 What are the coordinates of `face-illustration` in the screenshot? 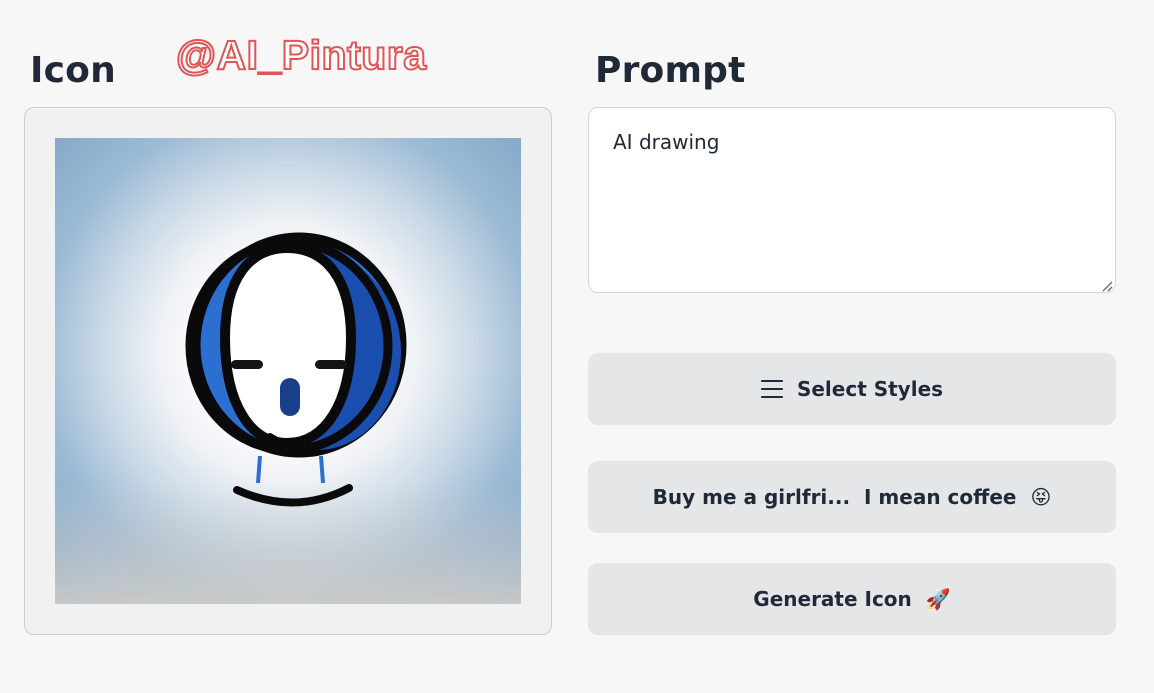 It's located at (296, 369).